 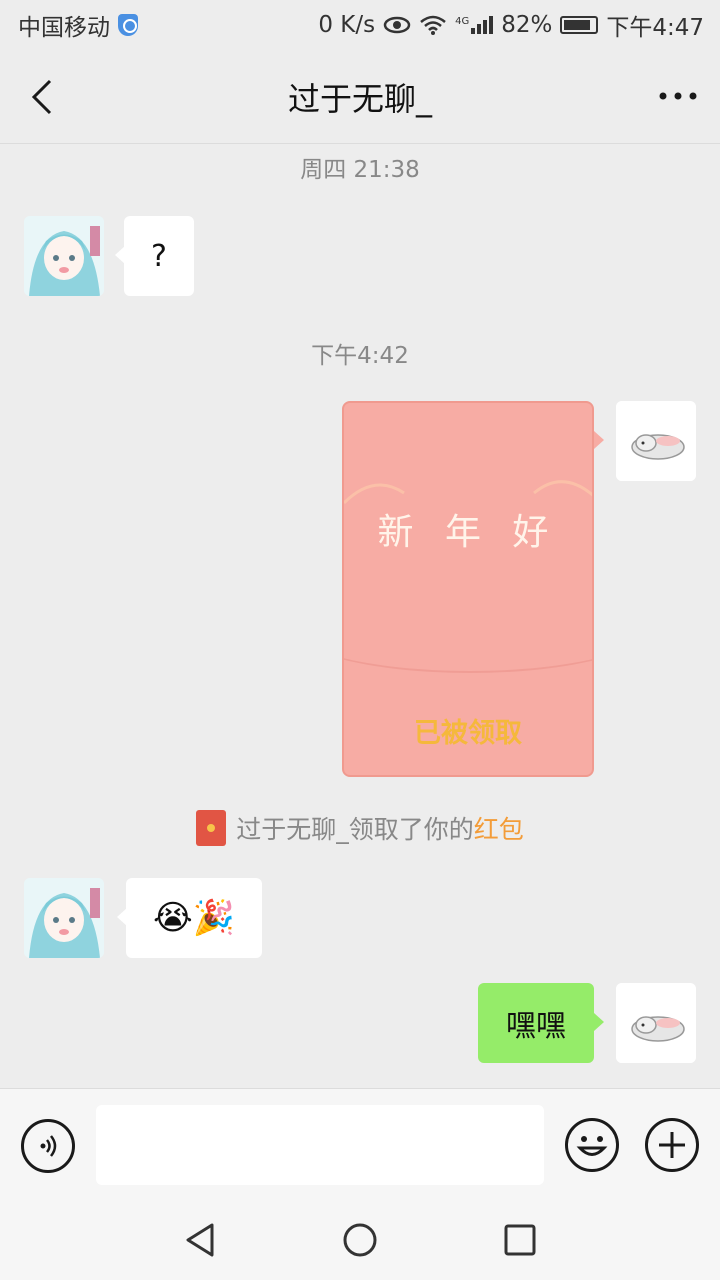 What do you see at coordinates (468, 623) in the screenshot?
I see `red-packet-divider` at bounding box center [468, 623].